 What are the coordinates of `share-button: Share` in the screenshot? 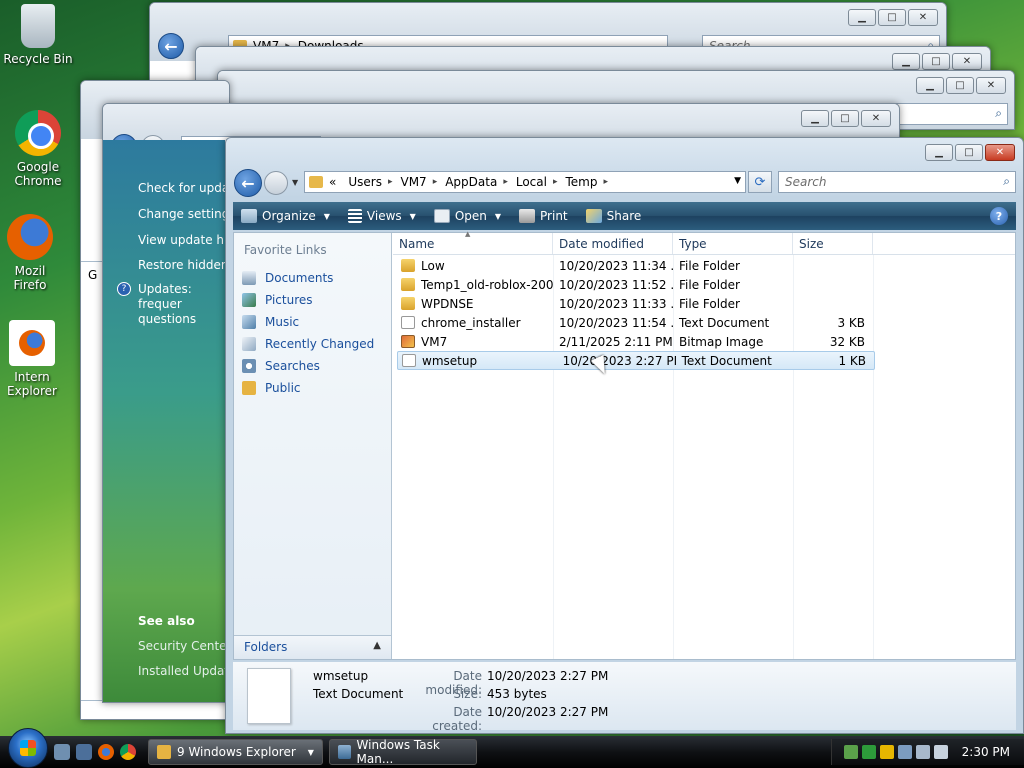 It's located at (615, 216).